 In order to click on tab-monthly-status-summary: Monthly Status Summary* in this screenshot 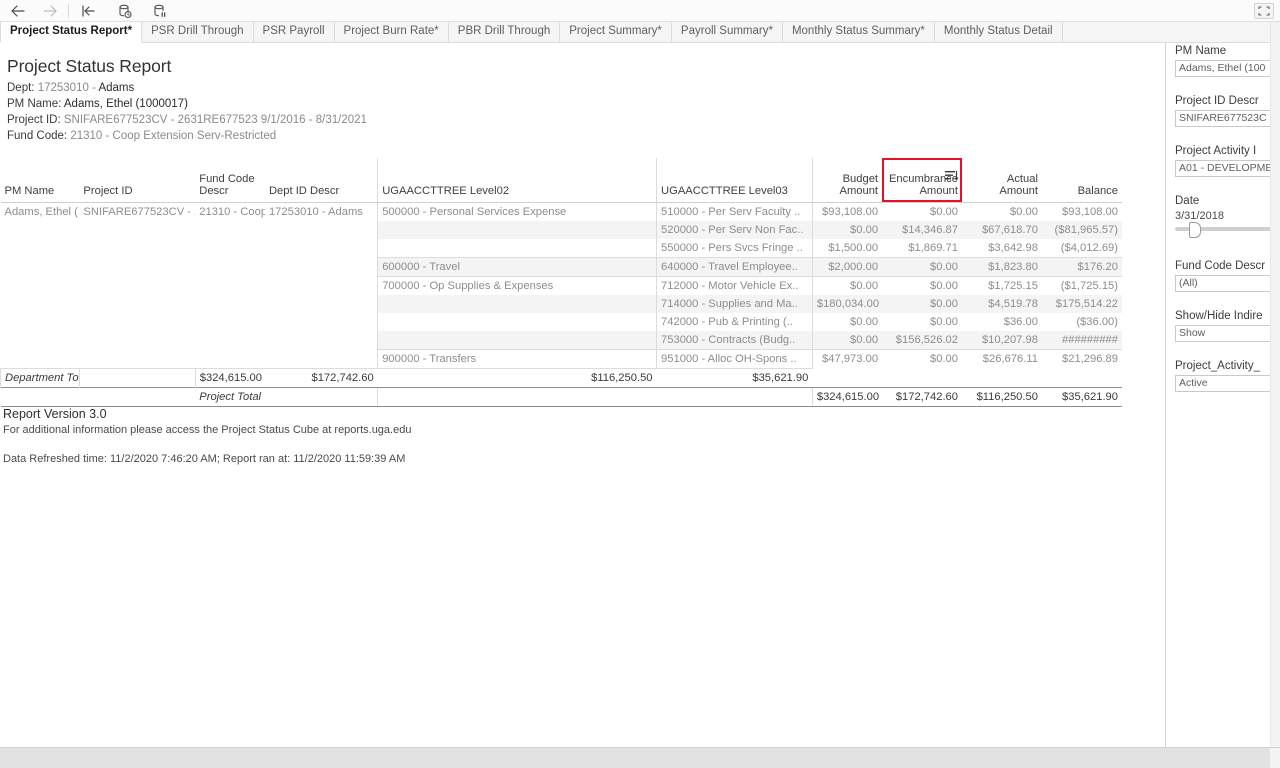, I will do `click(858, 32)`.